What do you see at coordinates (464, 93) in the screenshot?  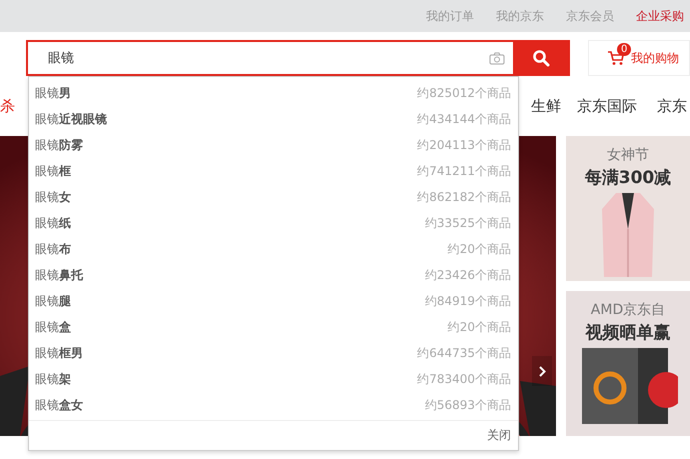 I see `result-count: 约825012个商品` at bounding box center [464, 93].